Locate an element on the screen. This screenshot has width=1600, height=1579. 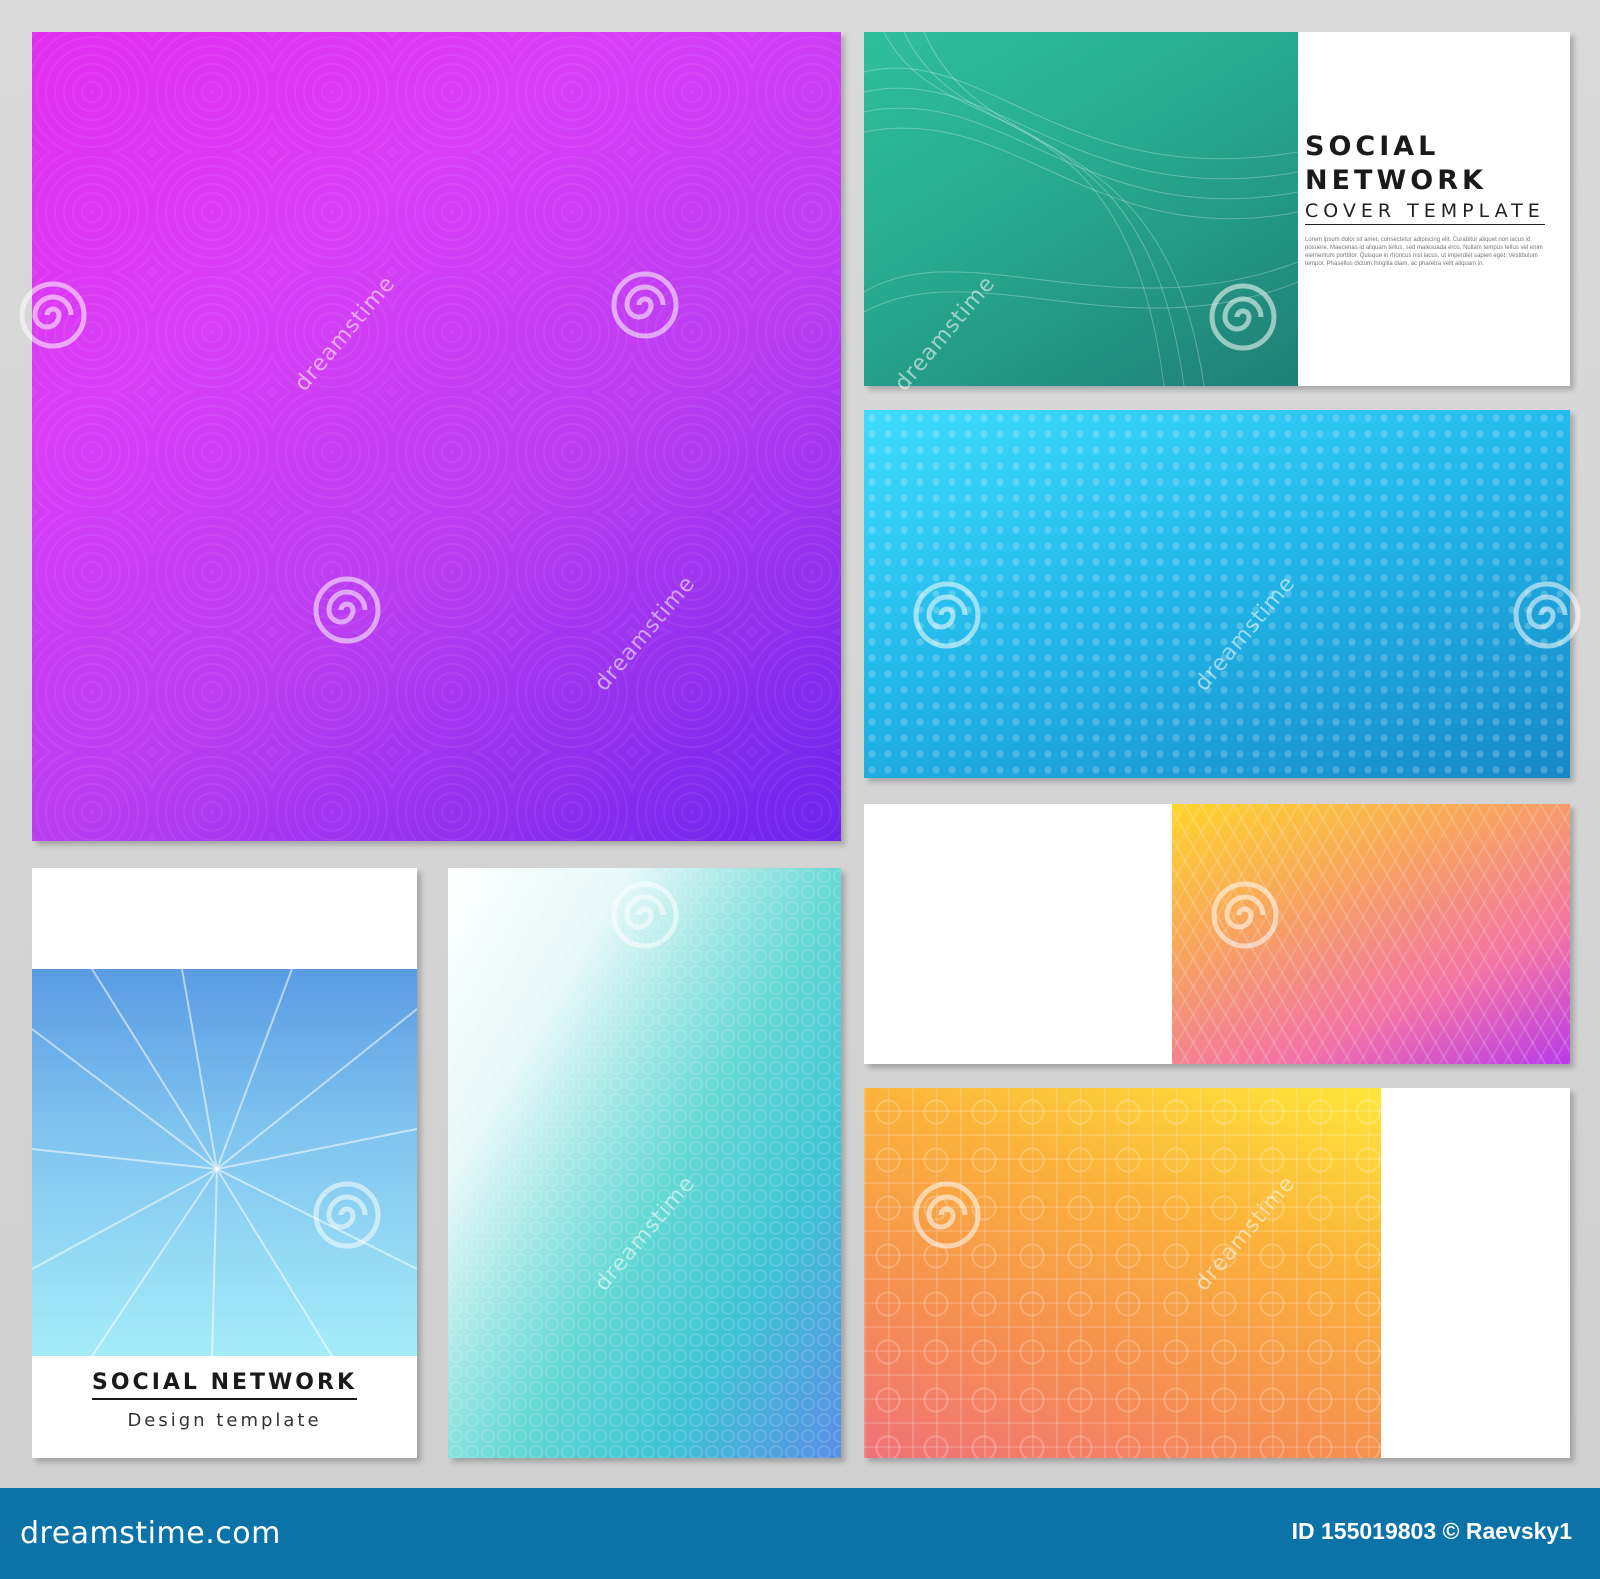
flyer-subtitle: Design template is located at coordinates (224, 1420).